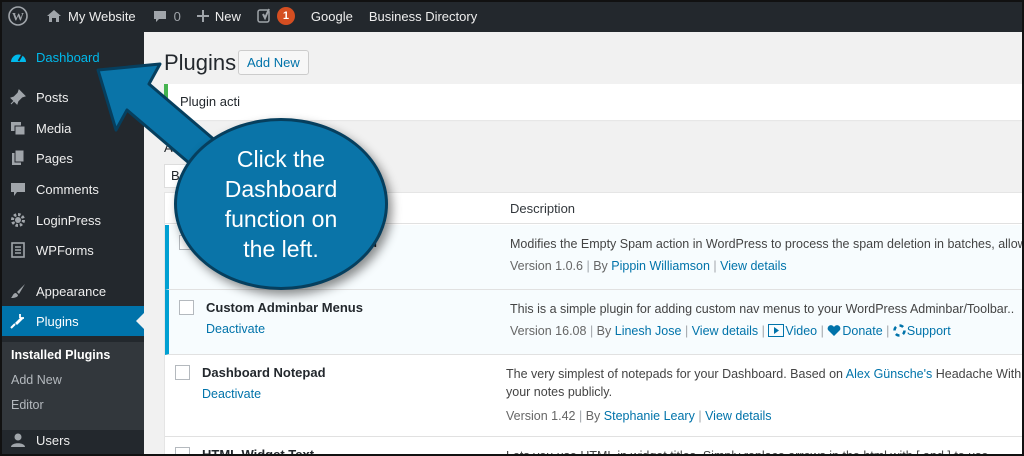 Image resolution: width=1024 pixels, height=456 pixels. I want to click on sidebar-item-label: Comments, so click(67, 189).